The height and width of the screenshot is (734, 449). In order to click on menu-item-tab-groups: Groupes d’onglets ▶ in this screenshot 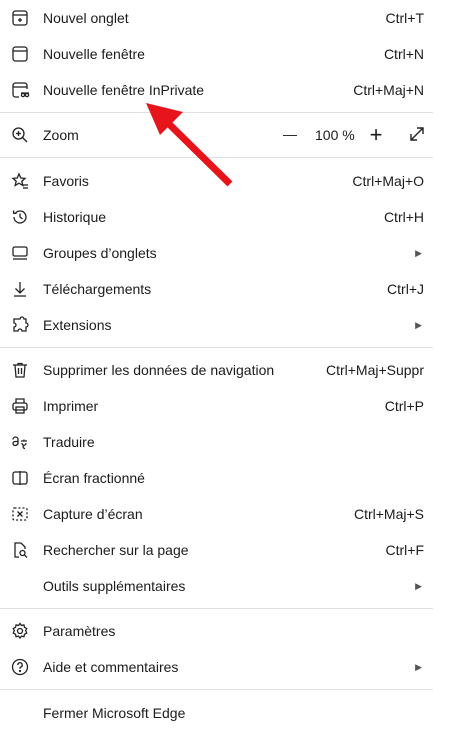, I will do `click(218, 253)`.